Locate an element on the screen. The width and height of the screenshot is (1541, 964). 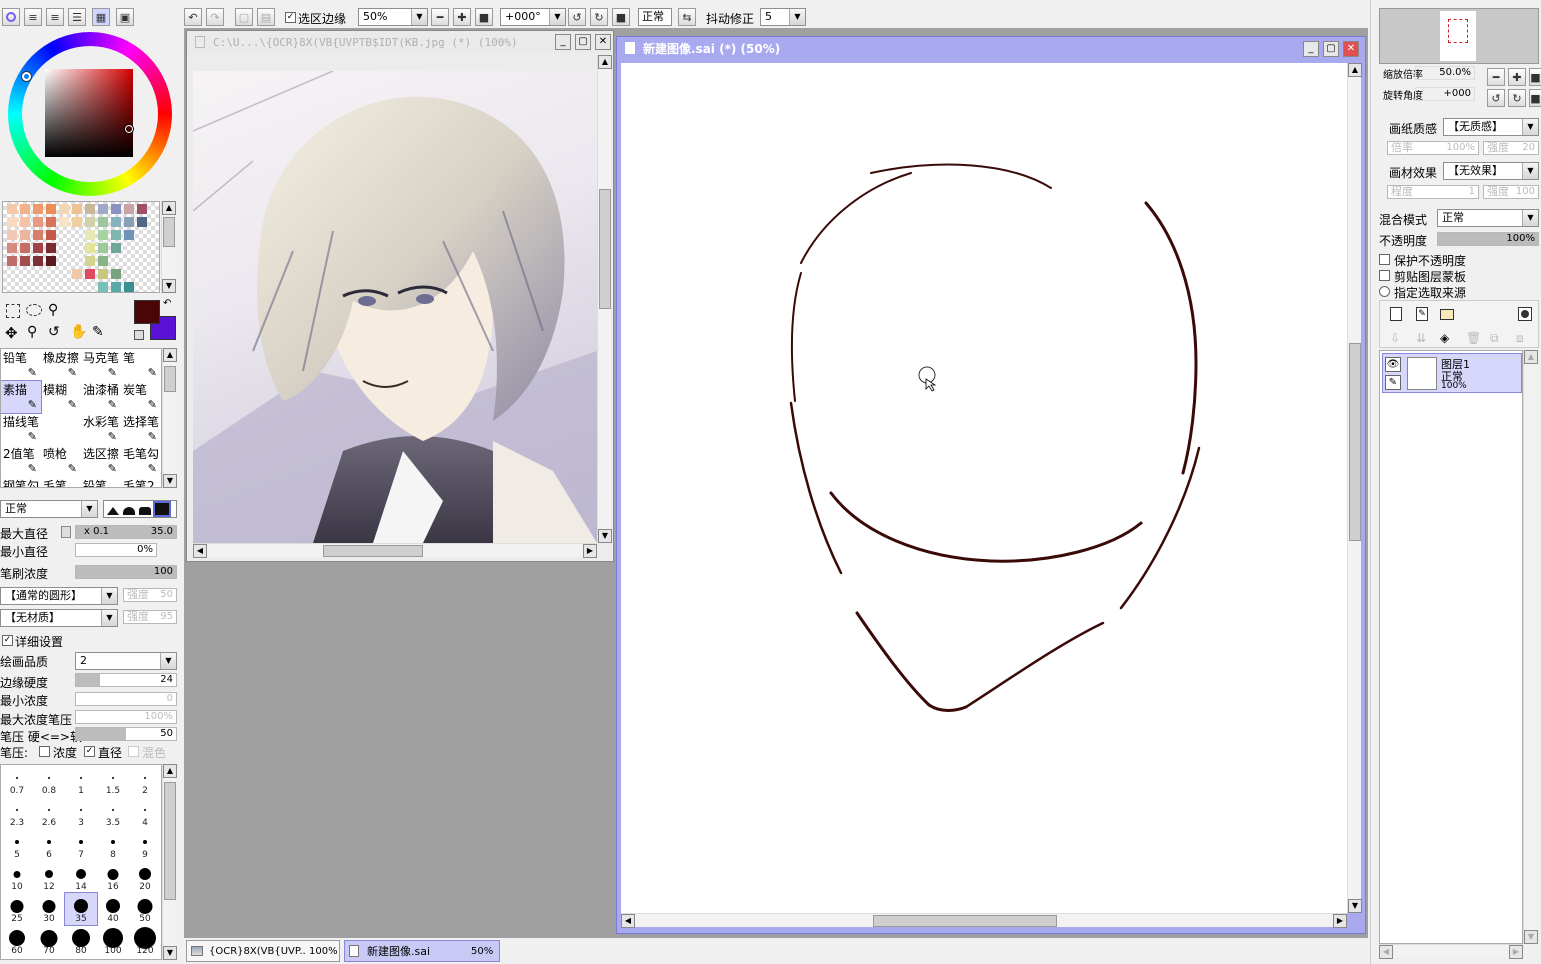
scroll-right-arrow: ▶ is located at coordinates (590, 551).